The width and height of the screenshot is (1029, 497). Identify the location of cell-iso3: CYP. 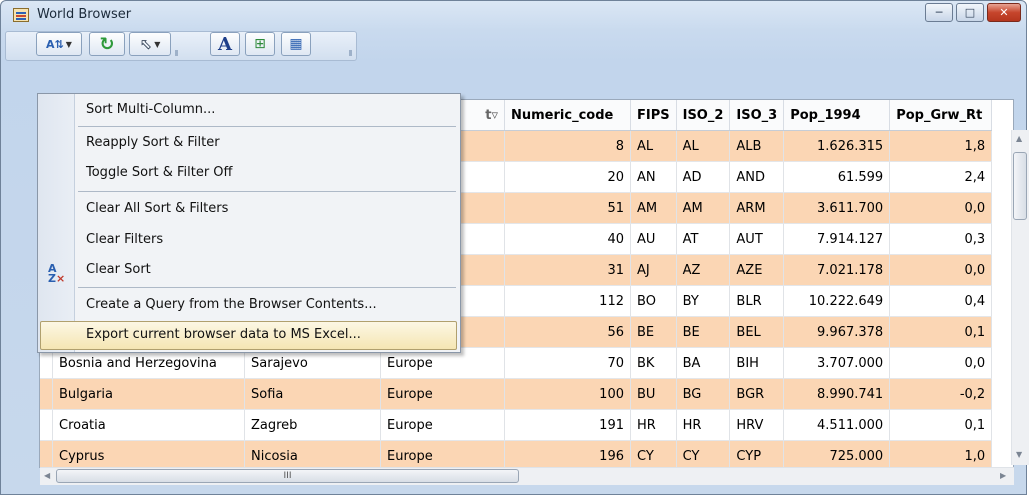
(757, 453).